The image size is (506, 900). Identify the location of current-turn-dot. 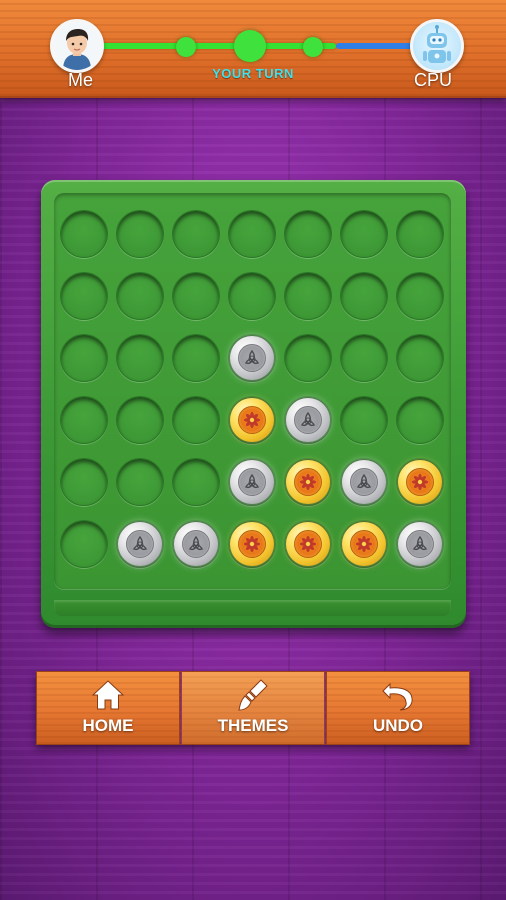
(250, 46).